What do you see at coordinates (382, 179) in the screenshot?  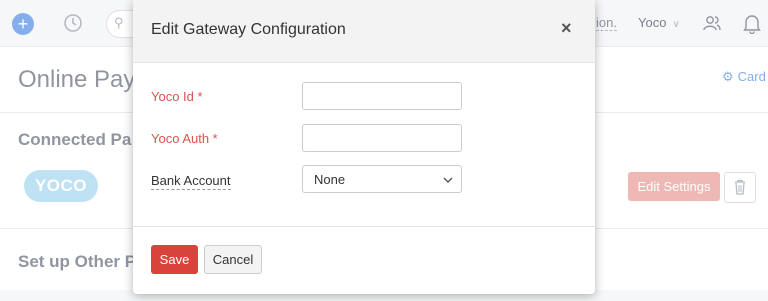 I see `bank-account-select: None` at bounding box center [382, 179].